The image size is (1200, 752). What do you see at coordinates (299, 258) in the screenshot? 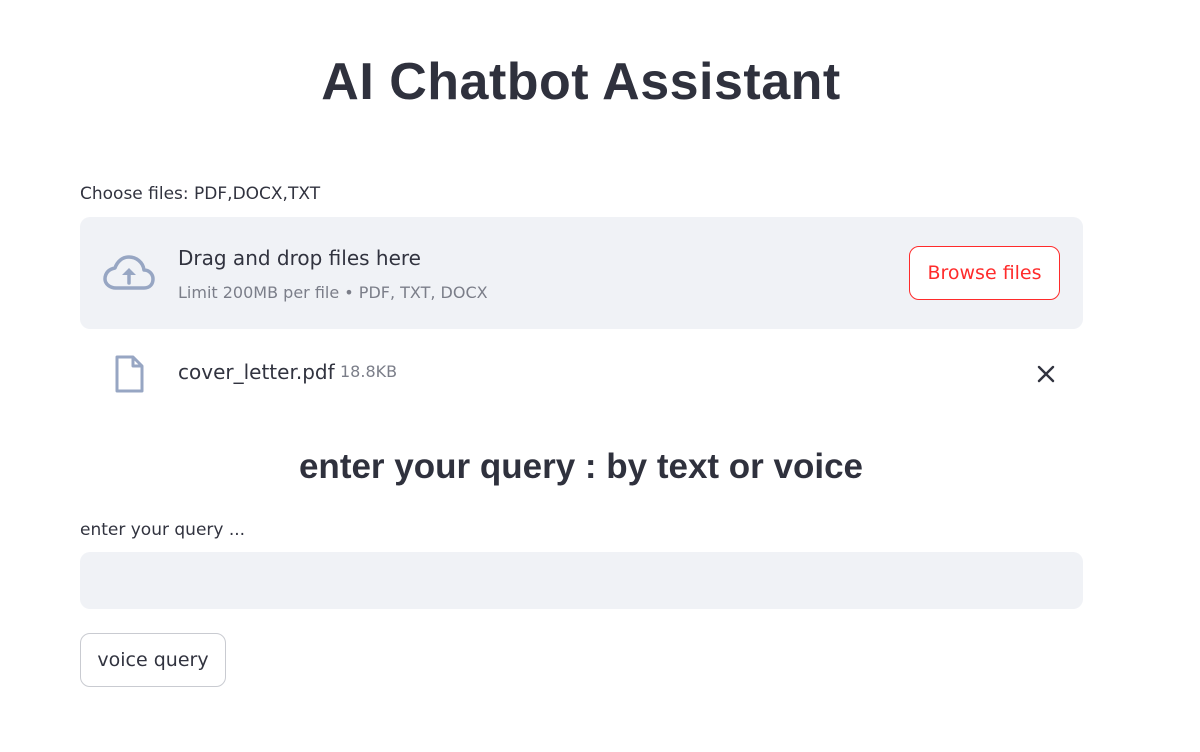
I see `dropzone-title: Drag and drop files here` at bounding box center [299, 258].